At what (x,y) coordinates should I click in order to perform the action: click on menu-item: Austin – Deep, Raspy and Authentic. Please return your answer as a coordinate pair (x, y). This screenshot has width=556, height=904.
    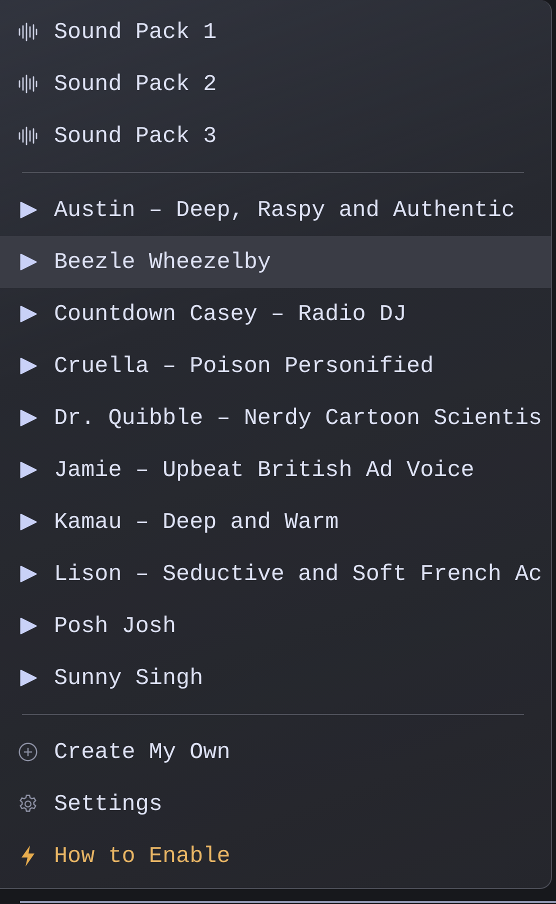
    Looking at the image, I should click on (275, 210).